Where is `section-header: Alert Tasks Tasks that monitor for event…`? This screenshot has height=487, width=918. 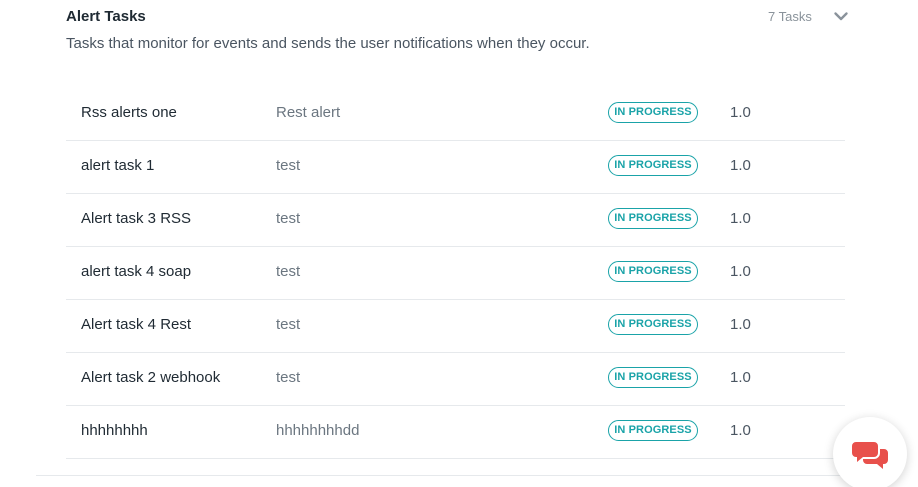
section-header: Alert Tasks Tasks that monitor for event… is located at coordinates (459, 30).